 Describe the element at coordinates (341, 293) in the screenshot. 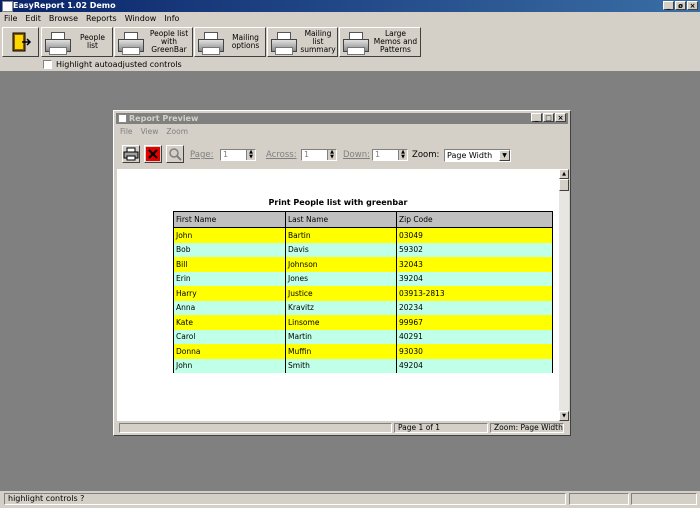

I see `cell-last-name: Justice` at that location.